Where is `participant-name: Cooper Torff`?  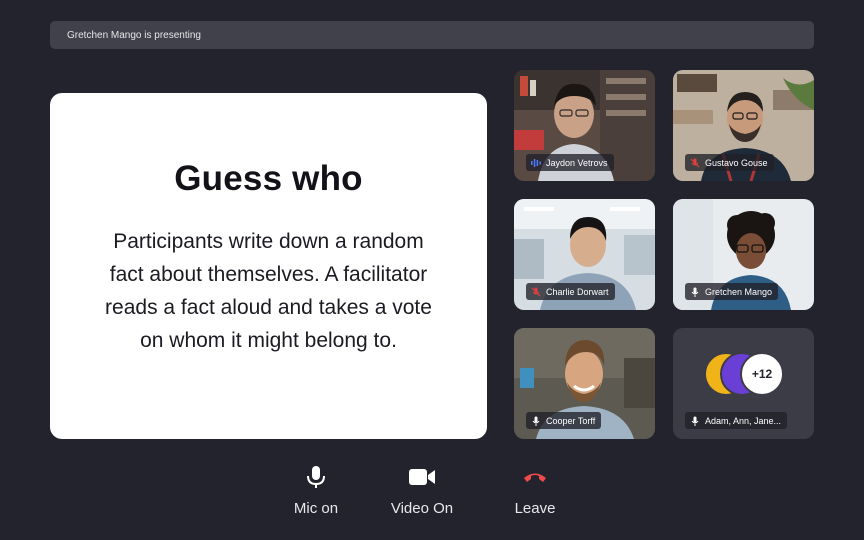 participant-name: Cooper Torff is located at coordinates (571, 420).